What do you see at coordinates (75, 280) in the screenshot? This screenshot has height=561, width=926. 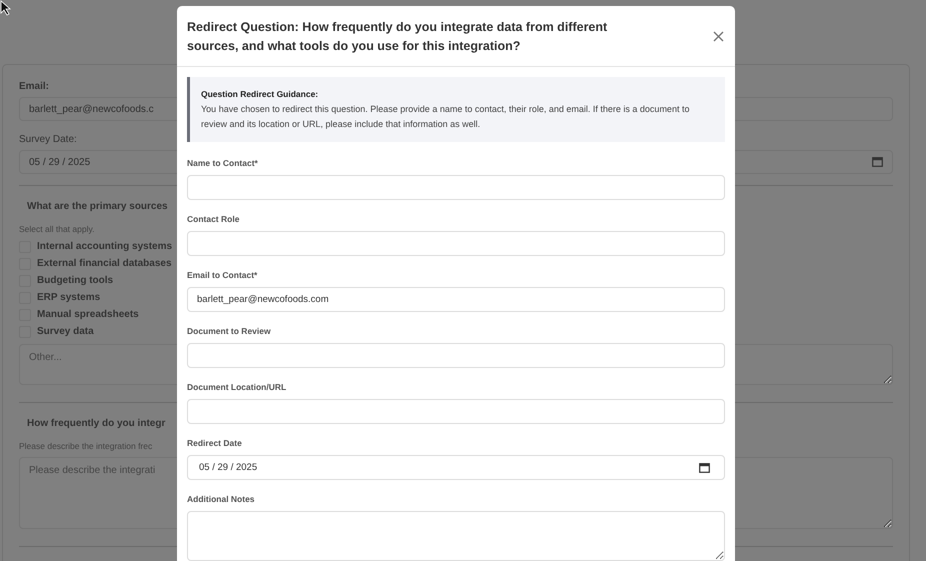 I see `option-label: Budgeting tools` at bounding box center [75, 280].